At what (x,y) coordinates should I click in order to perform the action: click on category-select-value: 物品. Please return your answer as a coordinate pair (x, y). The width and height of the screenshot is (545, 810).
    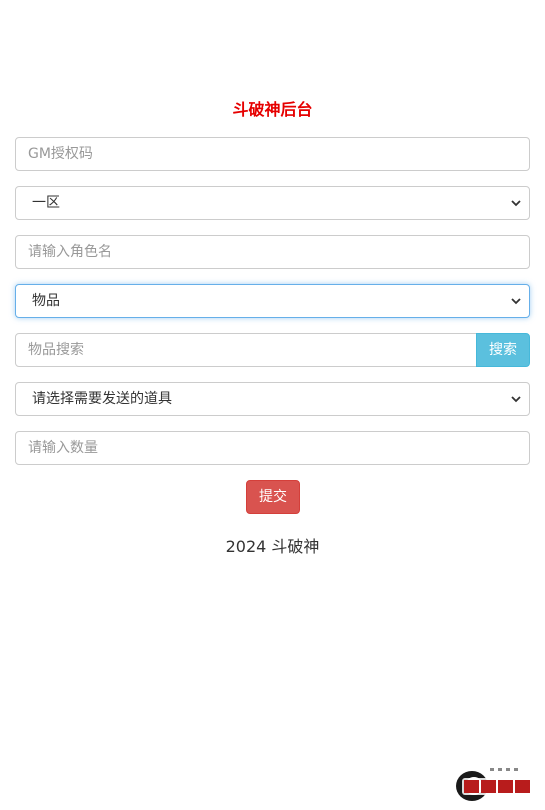
    Looking at the image, I should click on (46, 301).